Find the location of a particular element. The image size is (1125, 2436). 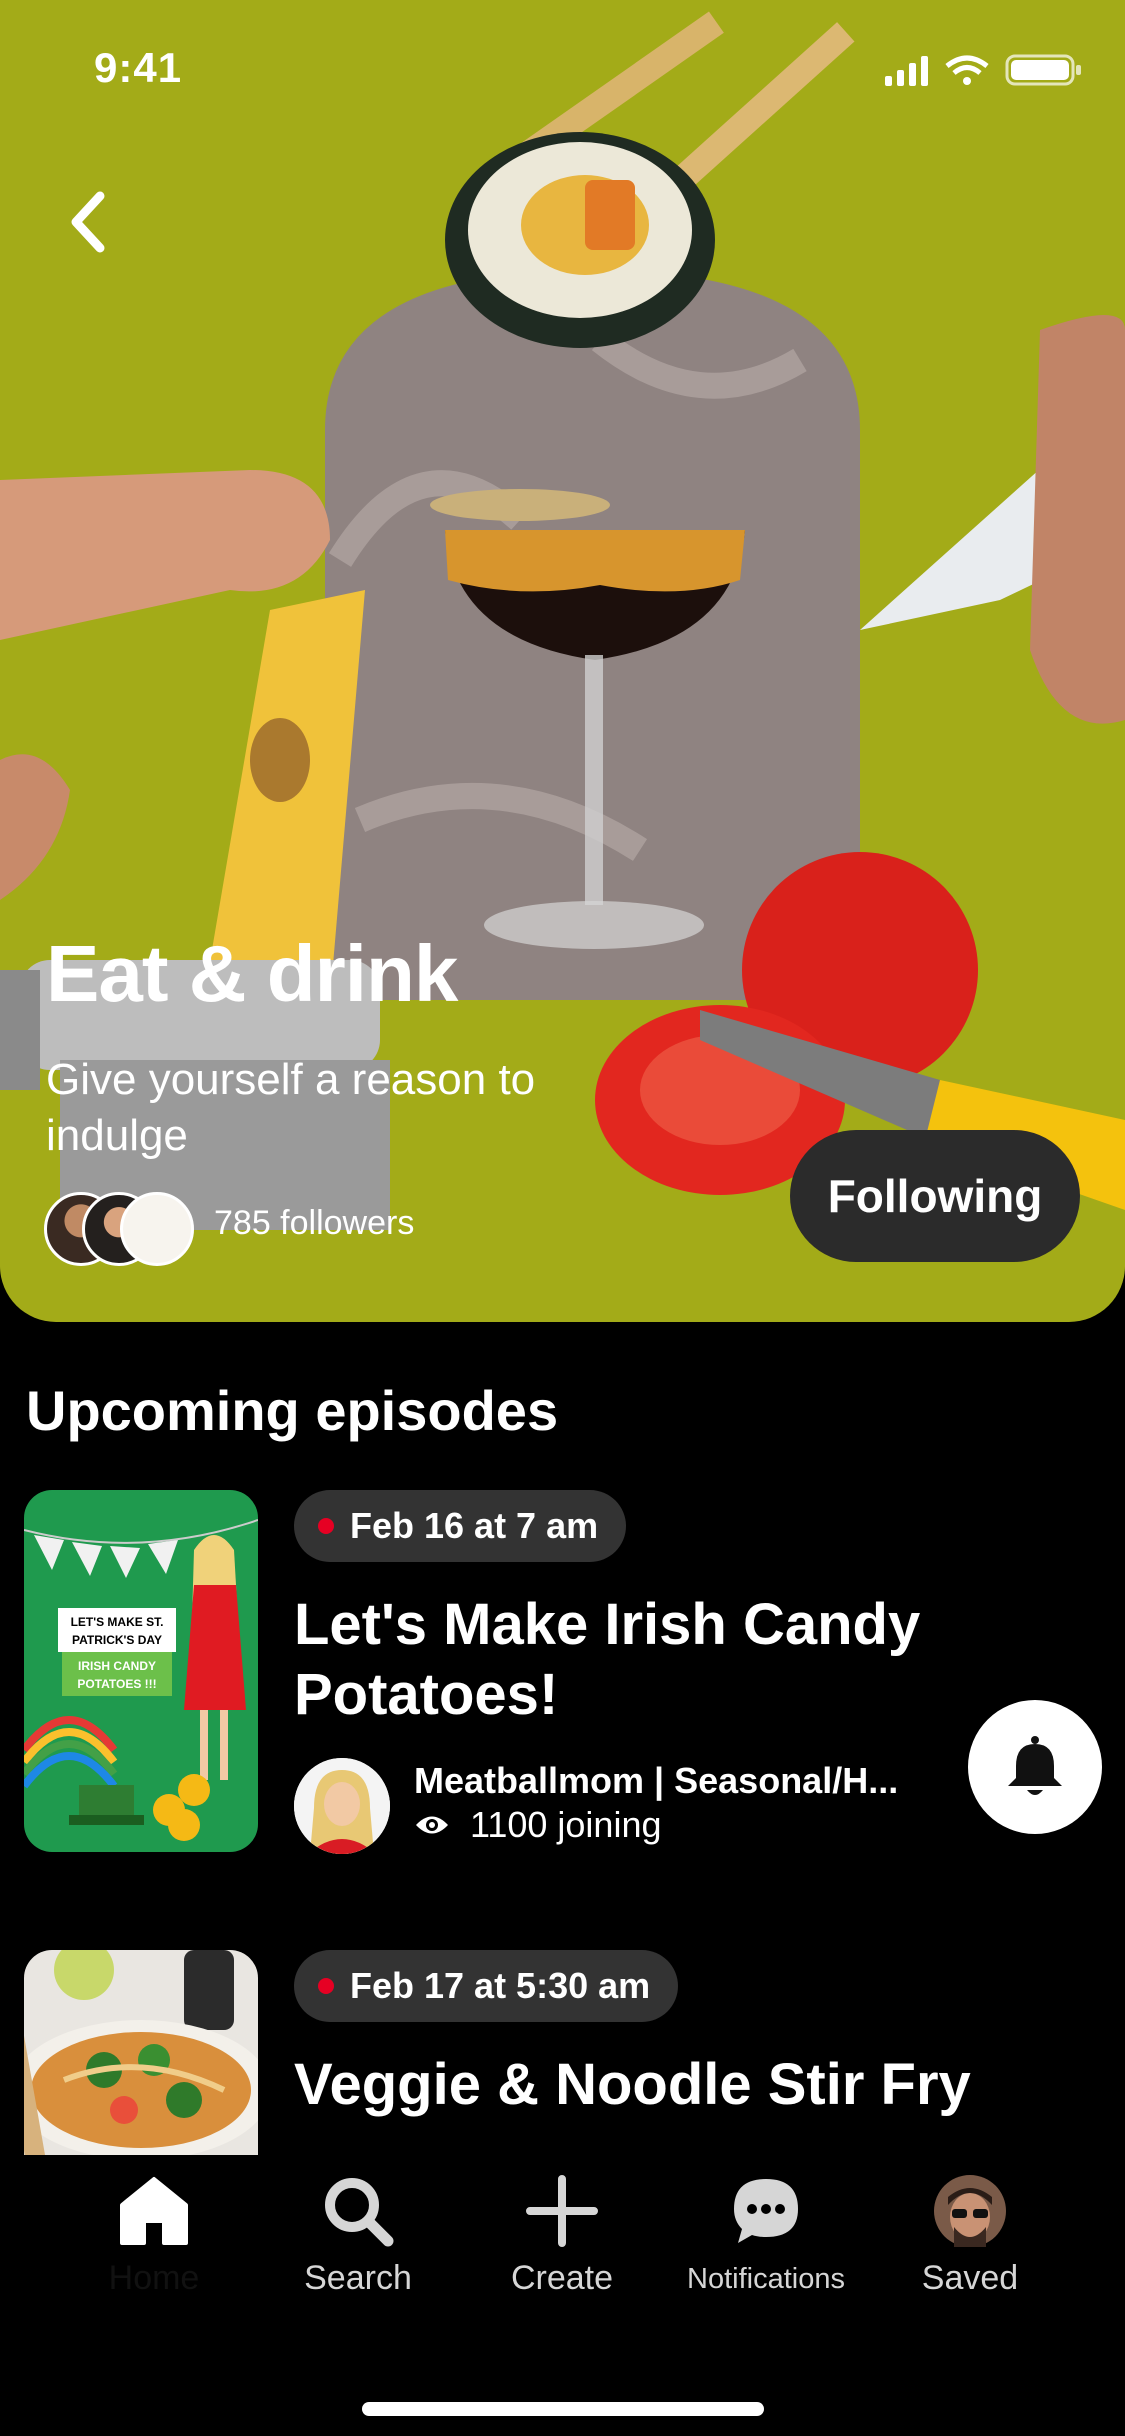

follower-avatars is located at coordinates (119, 1229).